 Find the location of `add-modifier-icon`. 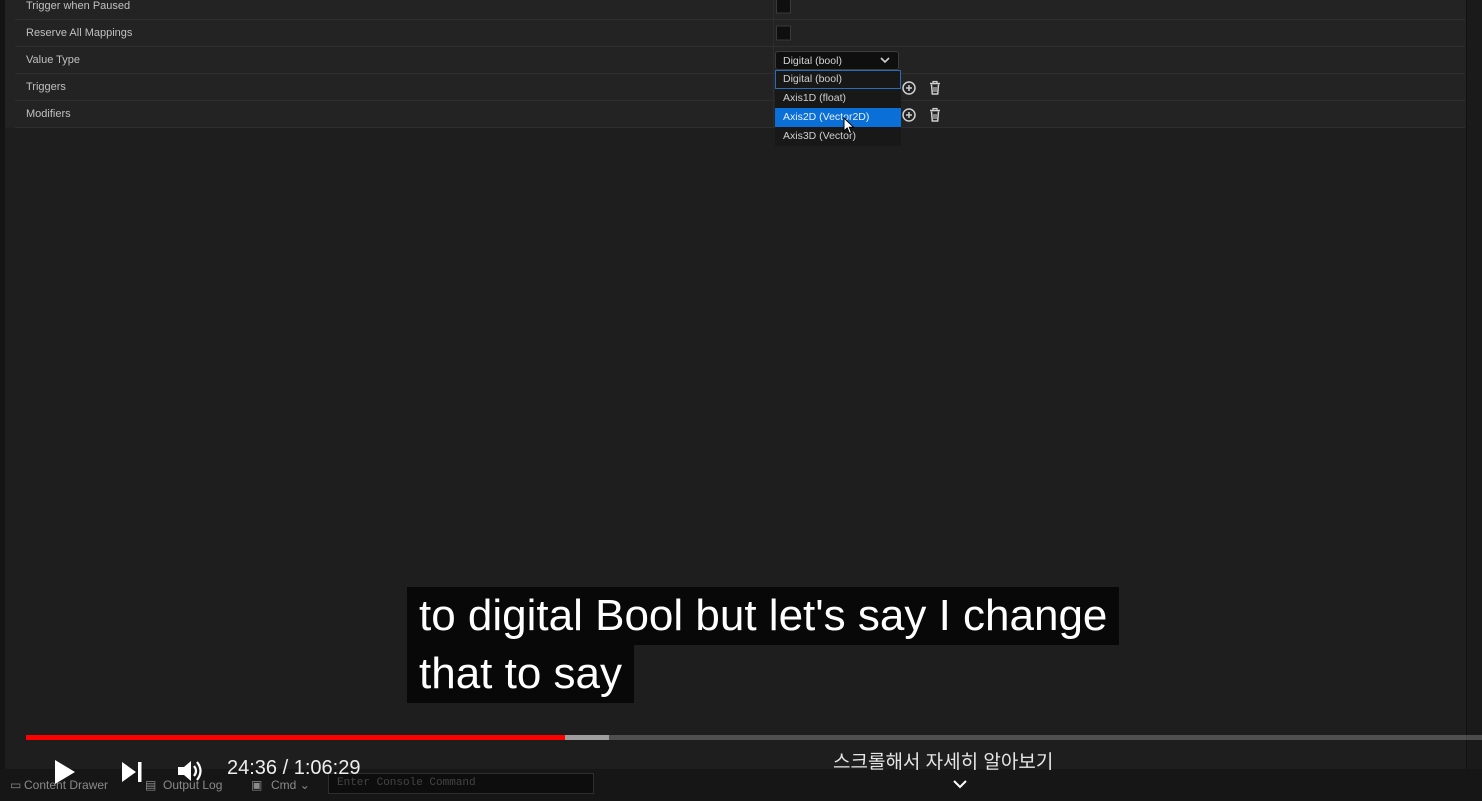

add-modifier-icon is located at coordinates (909, 115).